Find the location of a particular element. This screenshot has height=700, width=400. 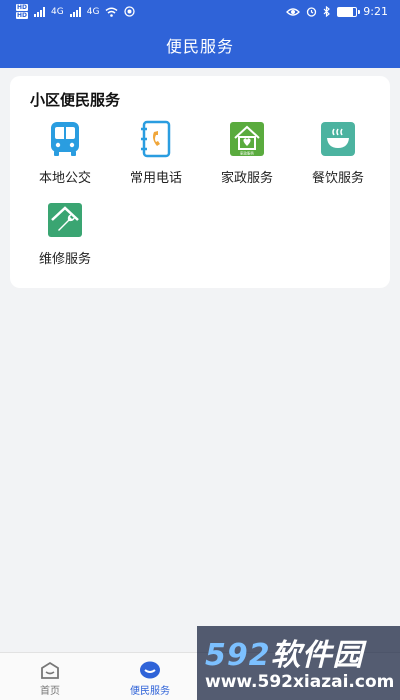

bluetooth-icon is located at coordinates (327, 11).